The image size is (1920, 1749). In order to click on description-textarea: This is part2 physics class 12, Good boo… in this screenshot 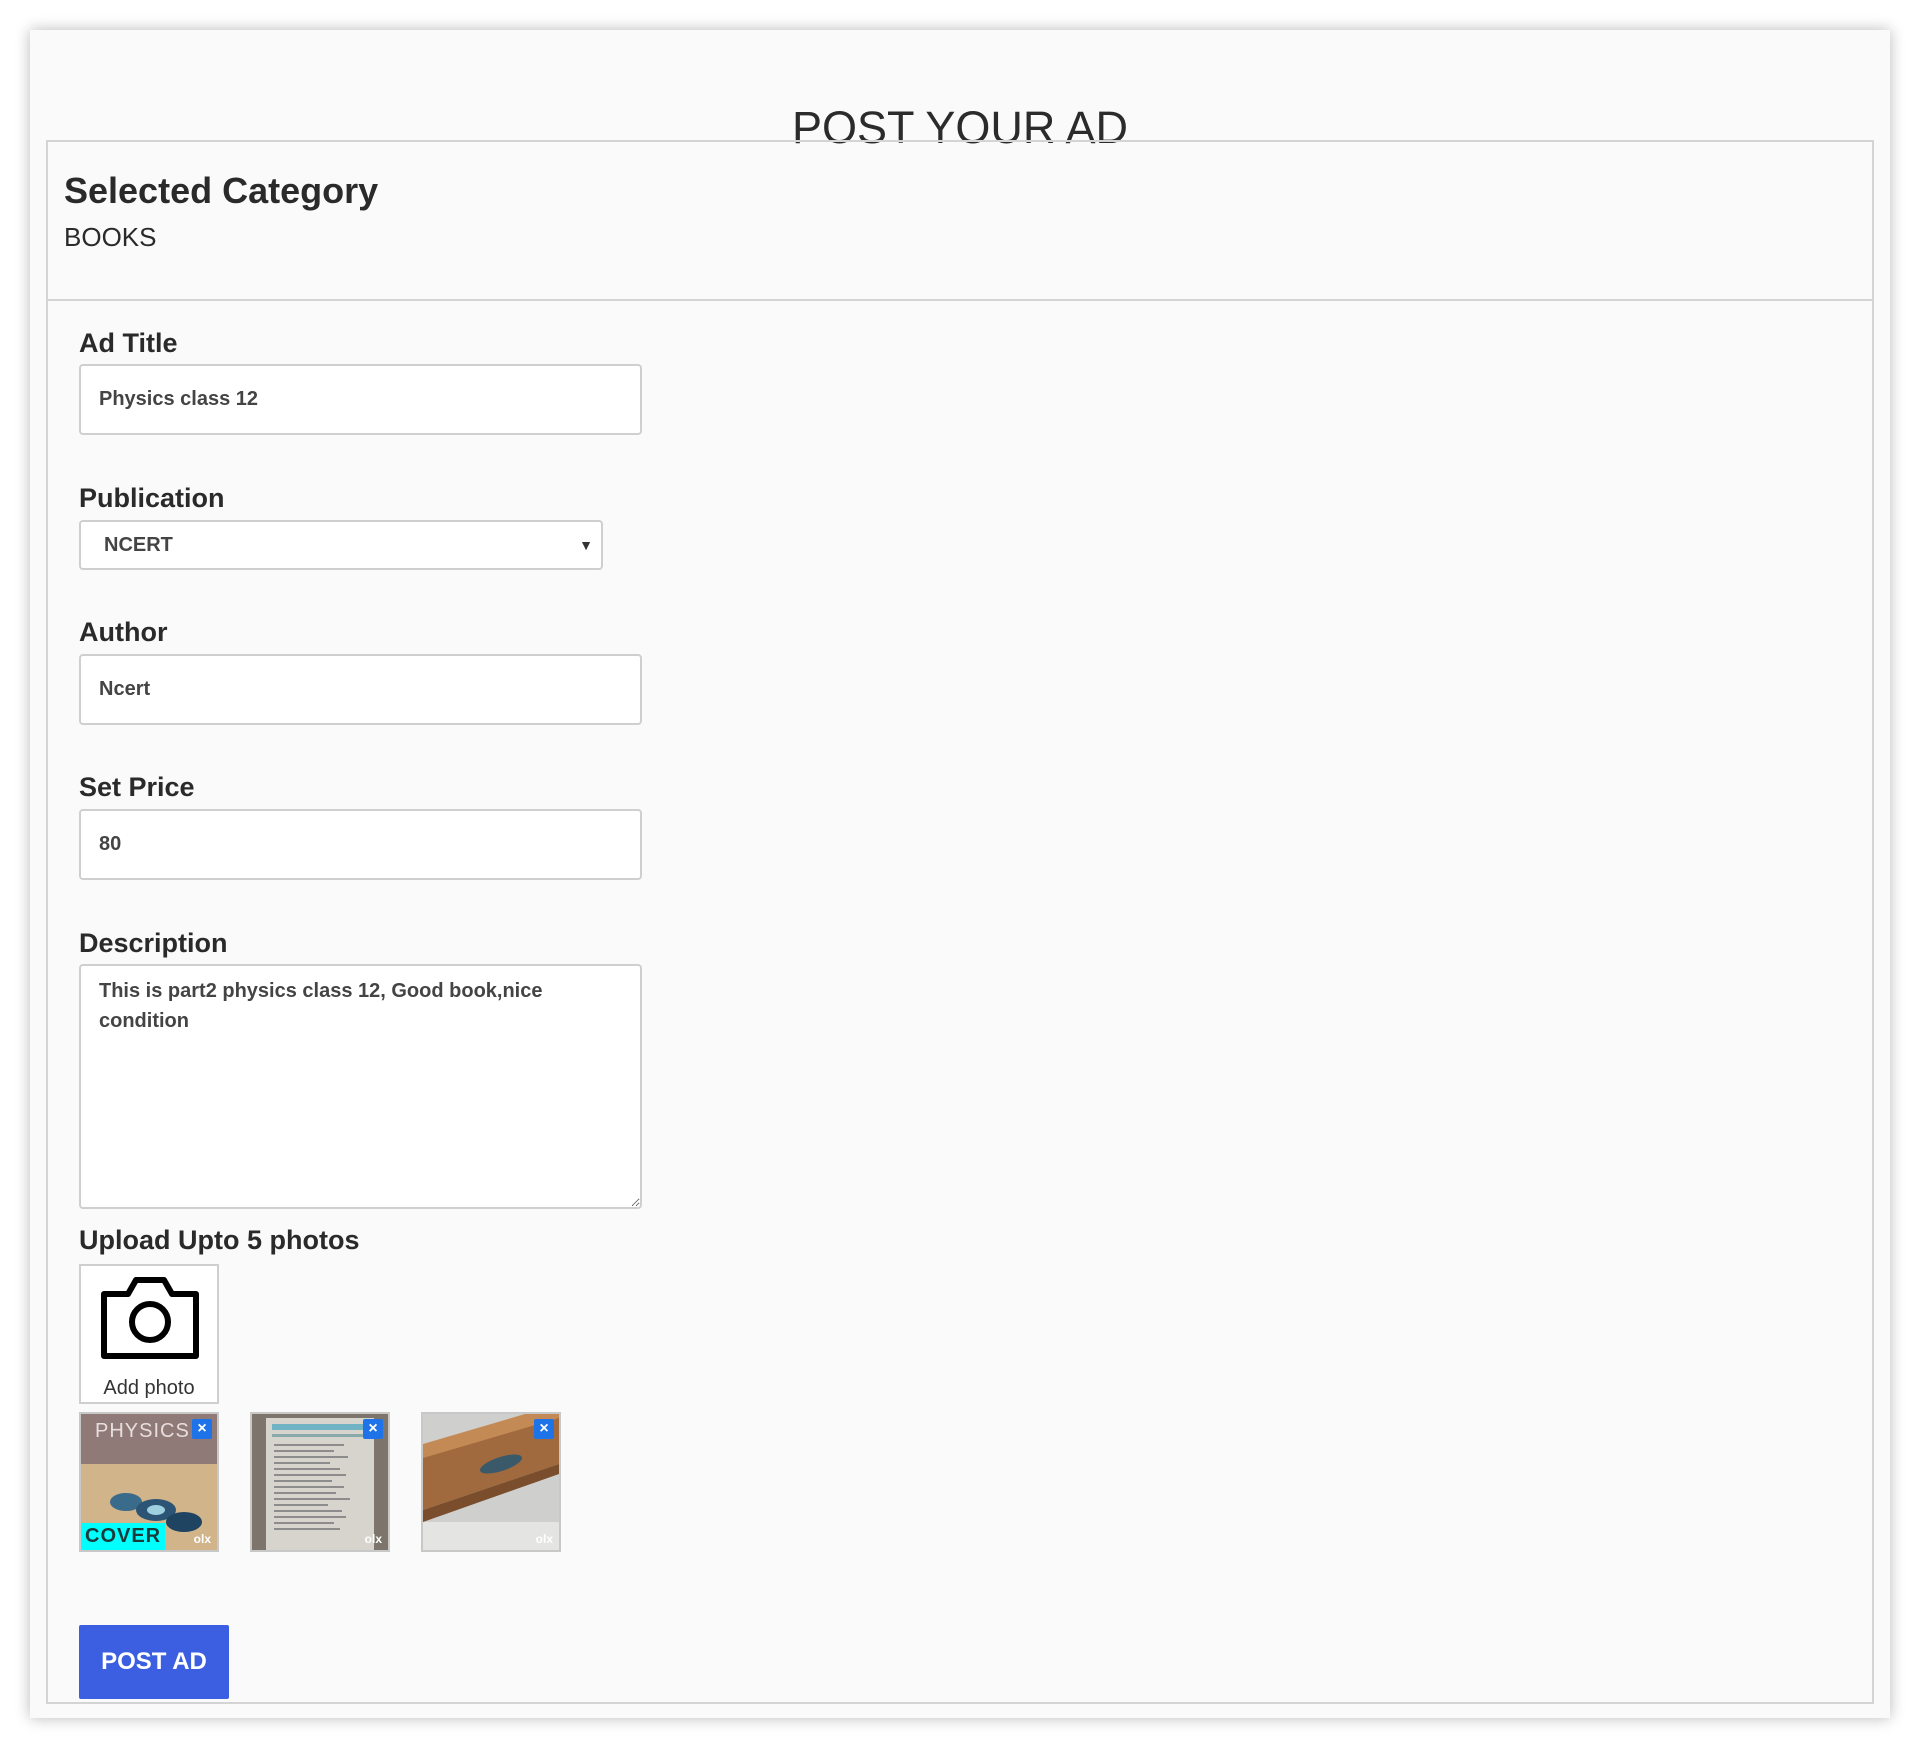, I will do `click(360, 1086)`.